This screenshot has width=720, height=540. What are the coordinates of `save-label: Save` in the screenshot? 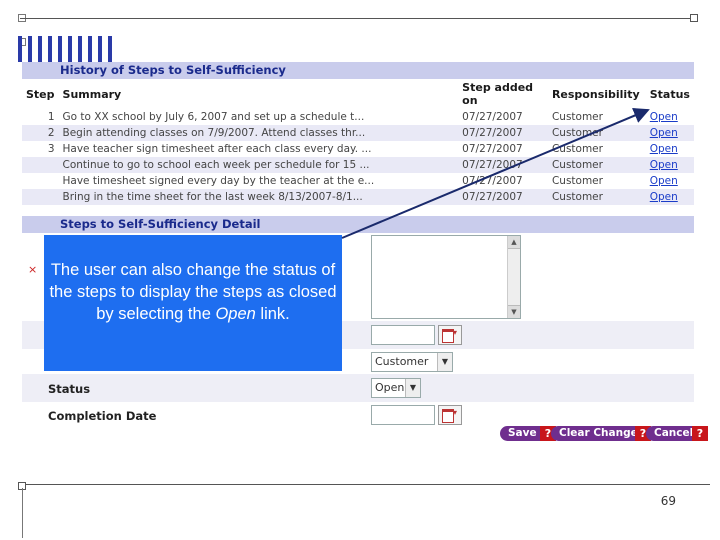 It's located at (522, 433).